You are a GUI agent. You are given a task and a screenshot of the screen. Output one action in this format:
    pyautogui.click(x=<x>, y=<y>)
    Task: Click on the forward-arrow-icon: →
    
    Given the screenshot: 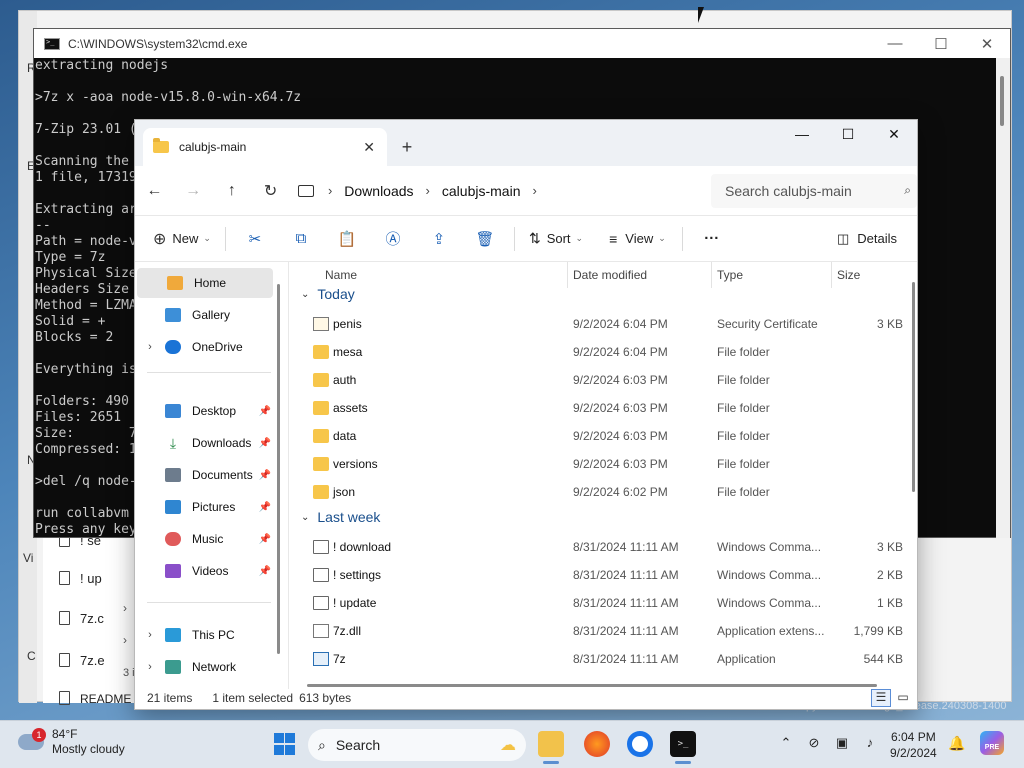 What is the action you would take?
    pyautogui.click(x=193, y=191)
    